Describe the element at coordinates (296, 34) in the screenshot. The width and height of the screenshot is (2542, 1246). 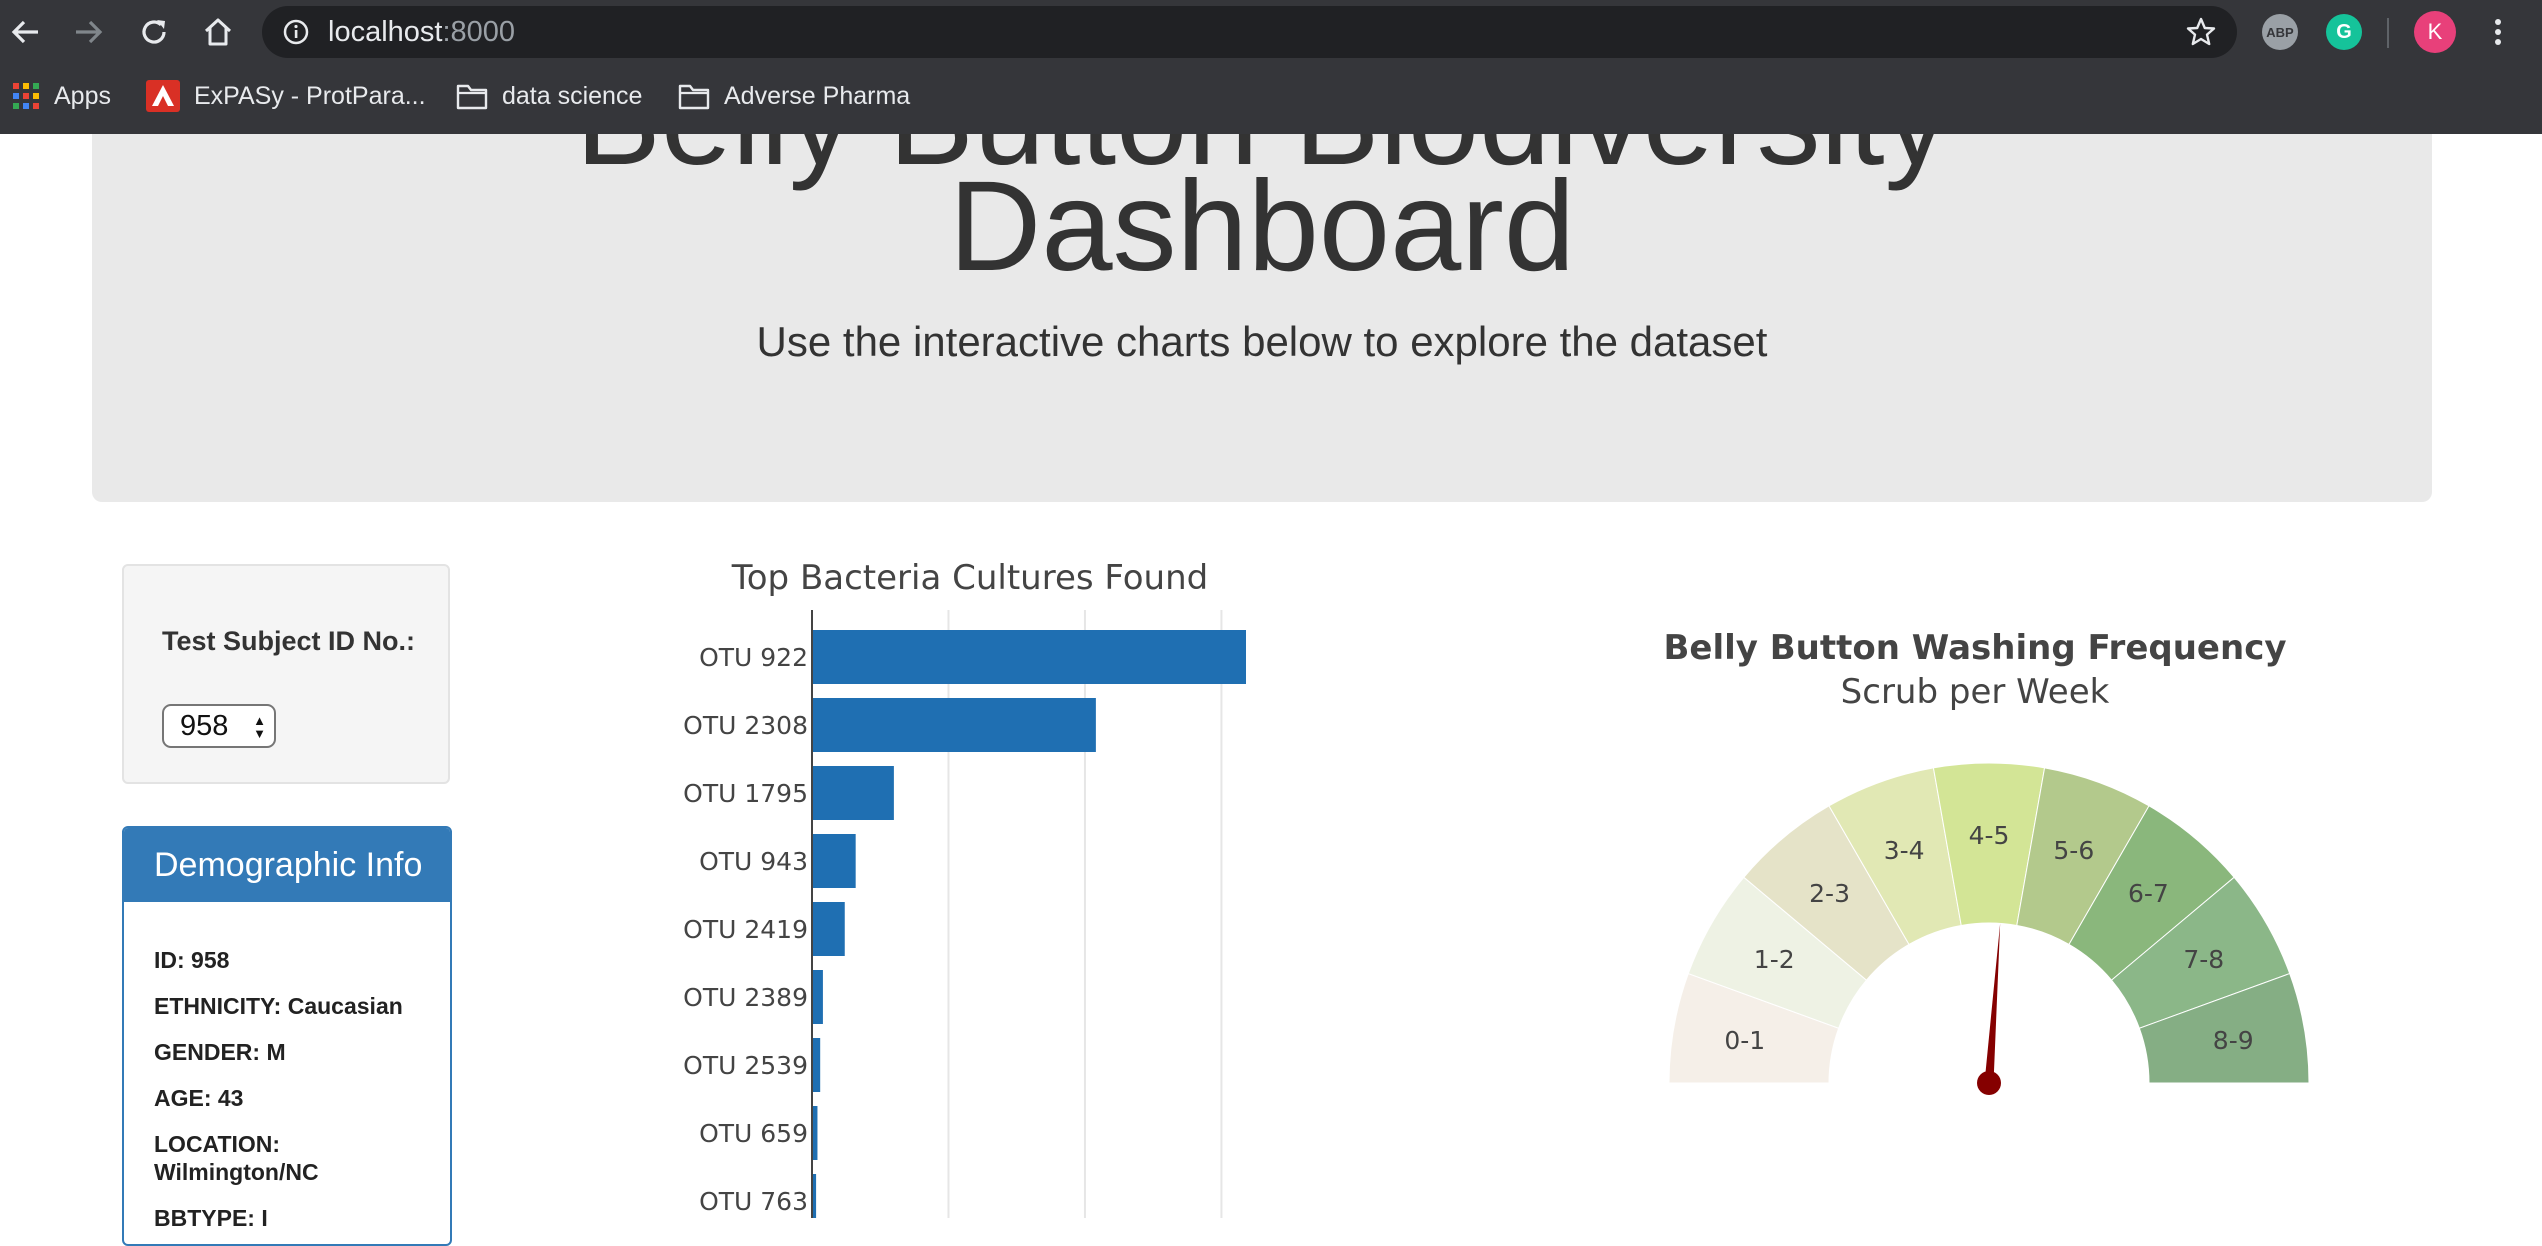
I see `site-info-icon` at that location.